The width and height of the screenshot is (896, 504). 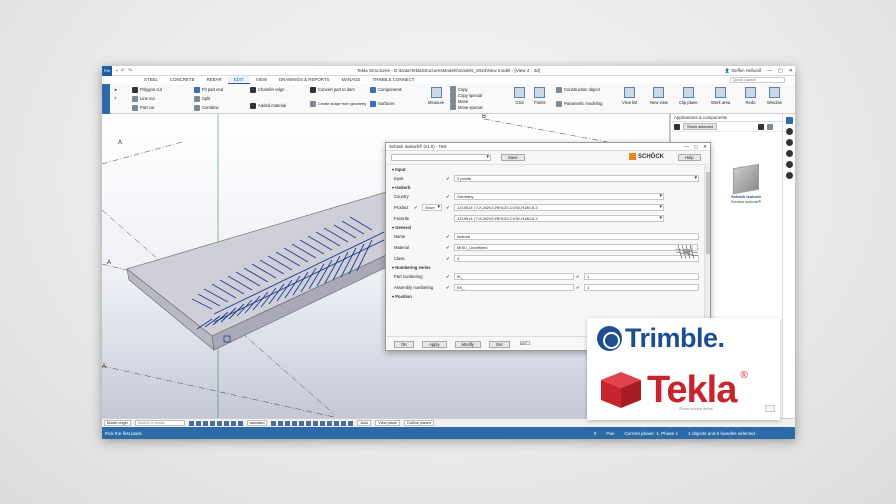 What do you see at coordinates (499, 344) in the screenshot?
I see `get-button: Get` at bounding box center [499, 344].